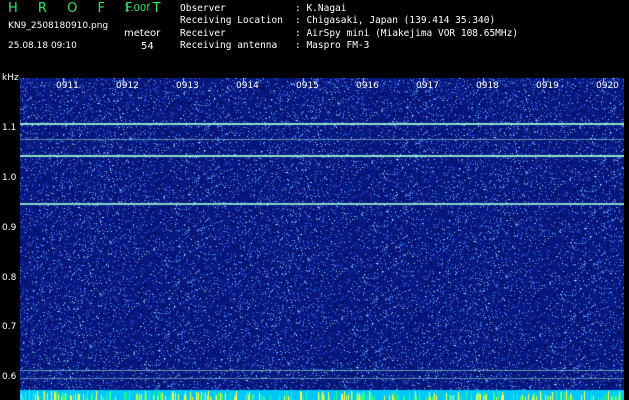 This screenshot has height=400, width=629. I want to click on x-tick-label: 0914, so click(247, 86).